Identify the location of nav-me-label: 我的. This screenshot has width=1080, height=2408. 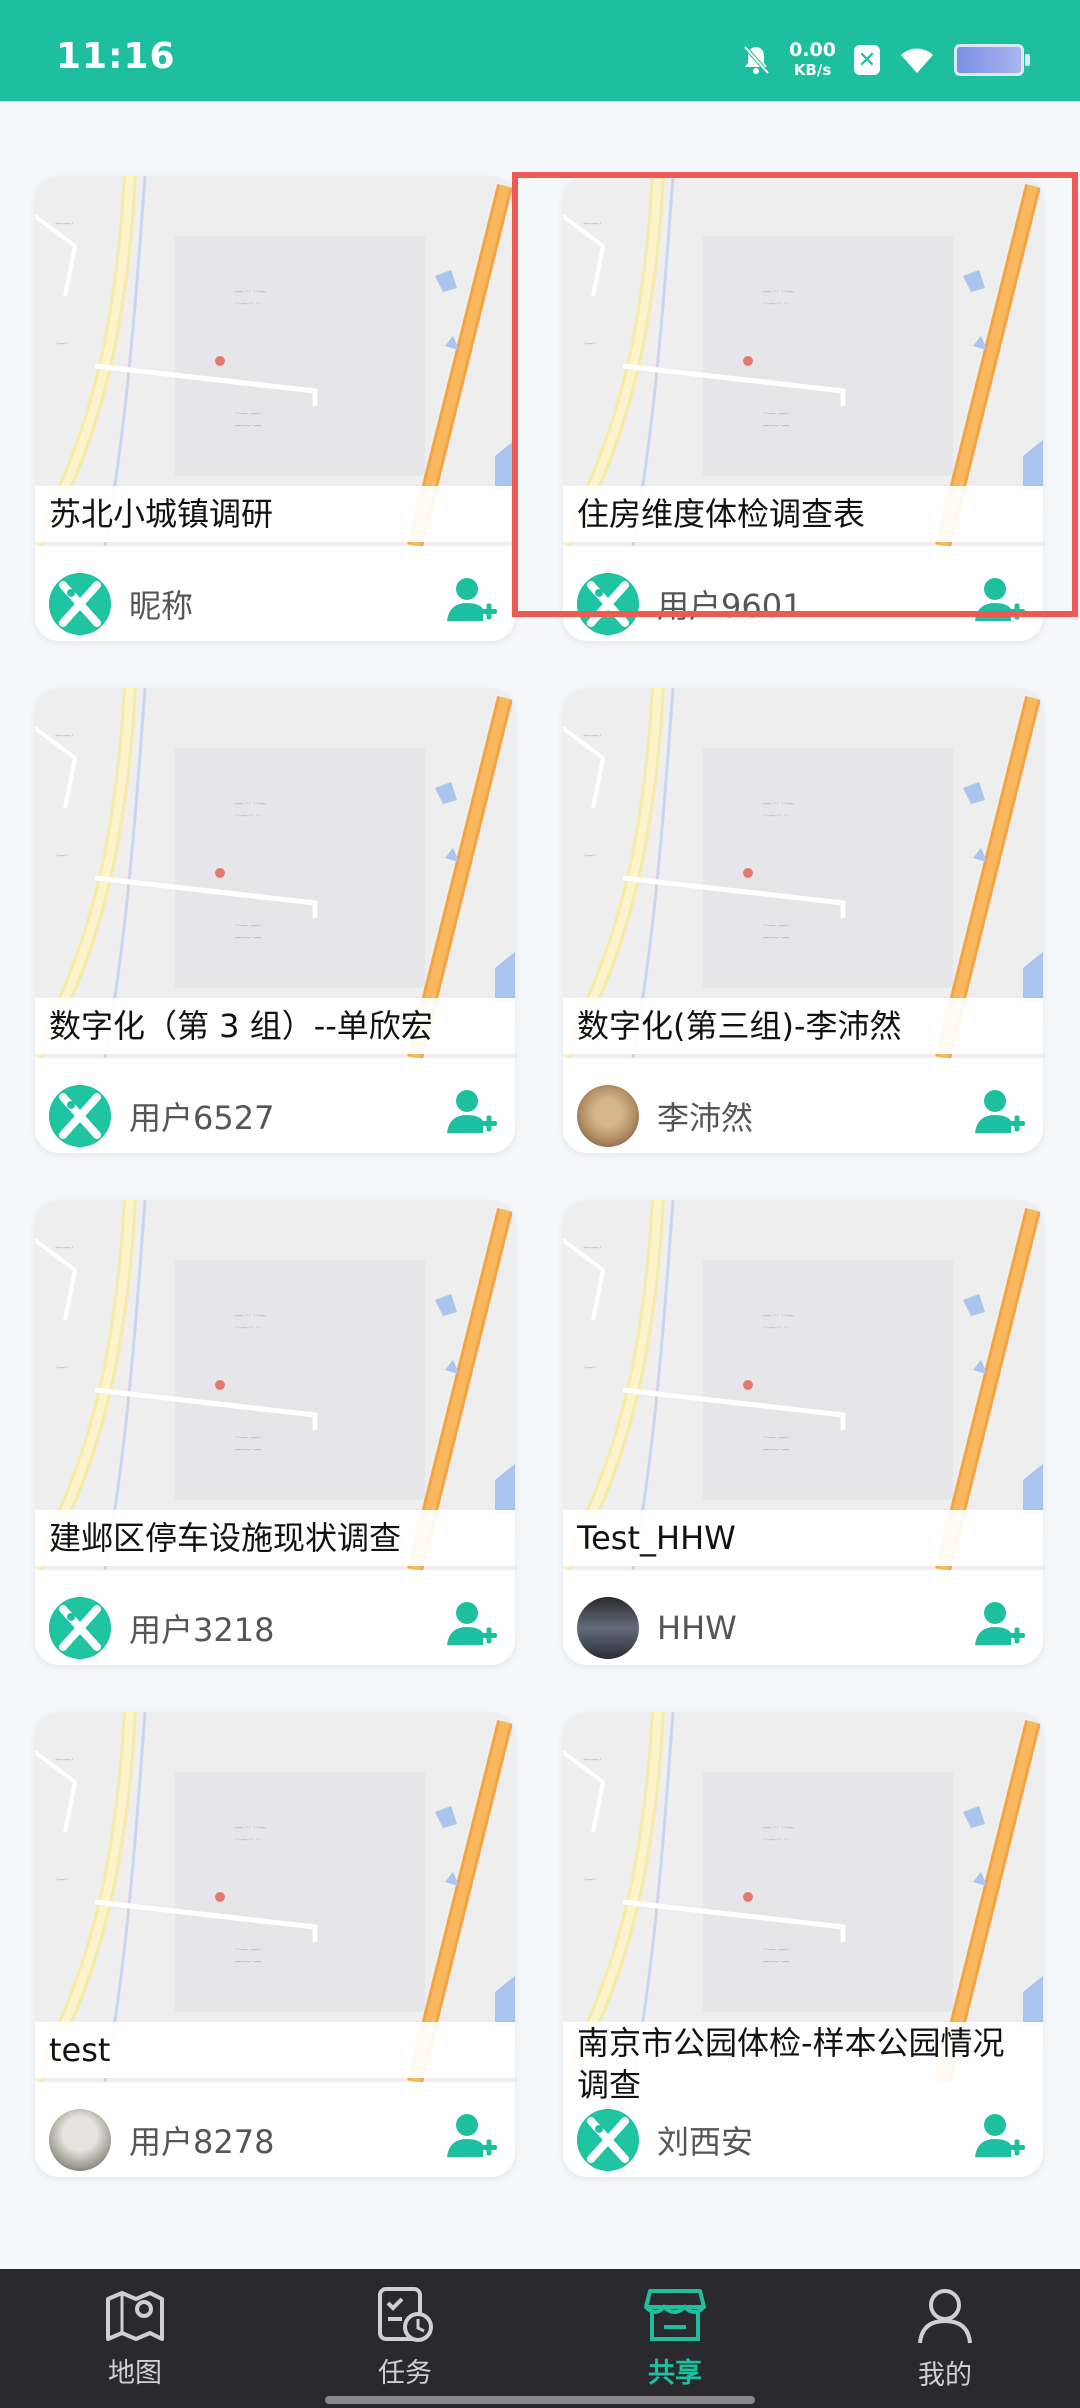
(945, 2375).